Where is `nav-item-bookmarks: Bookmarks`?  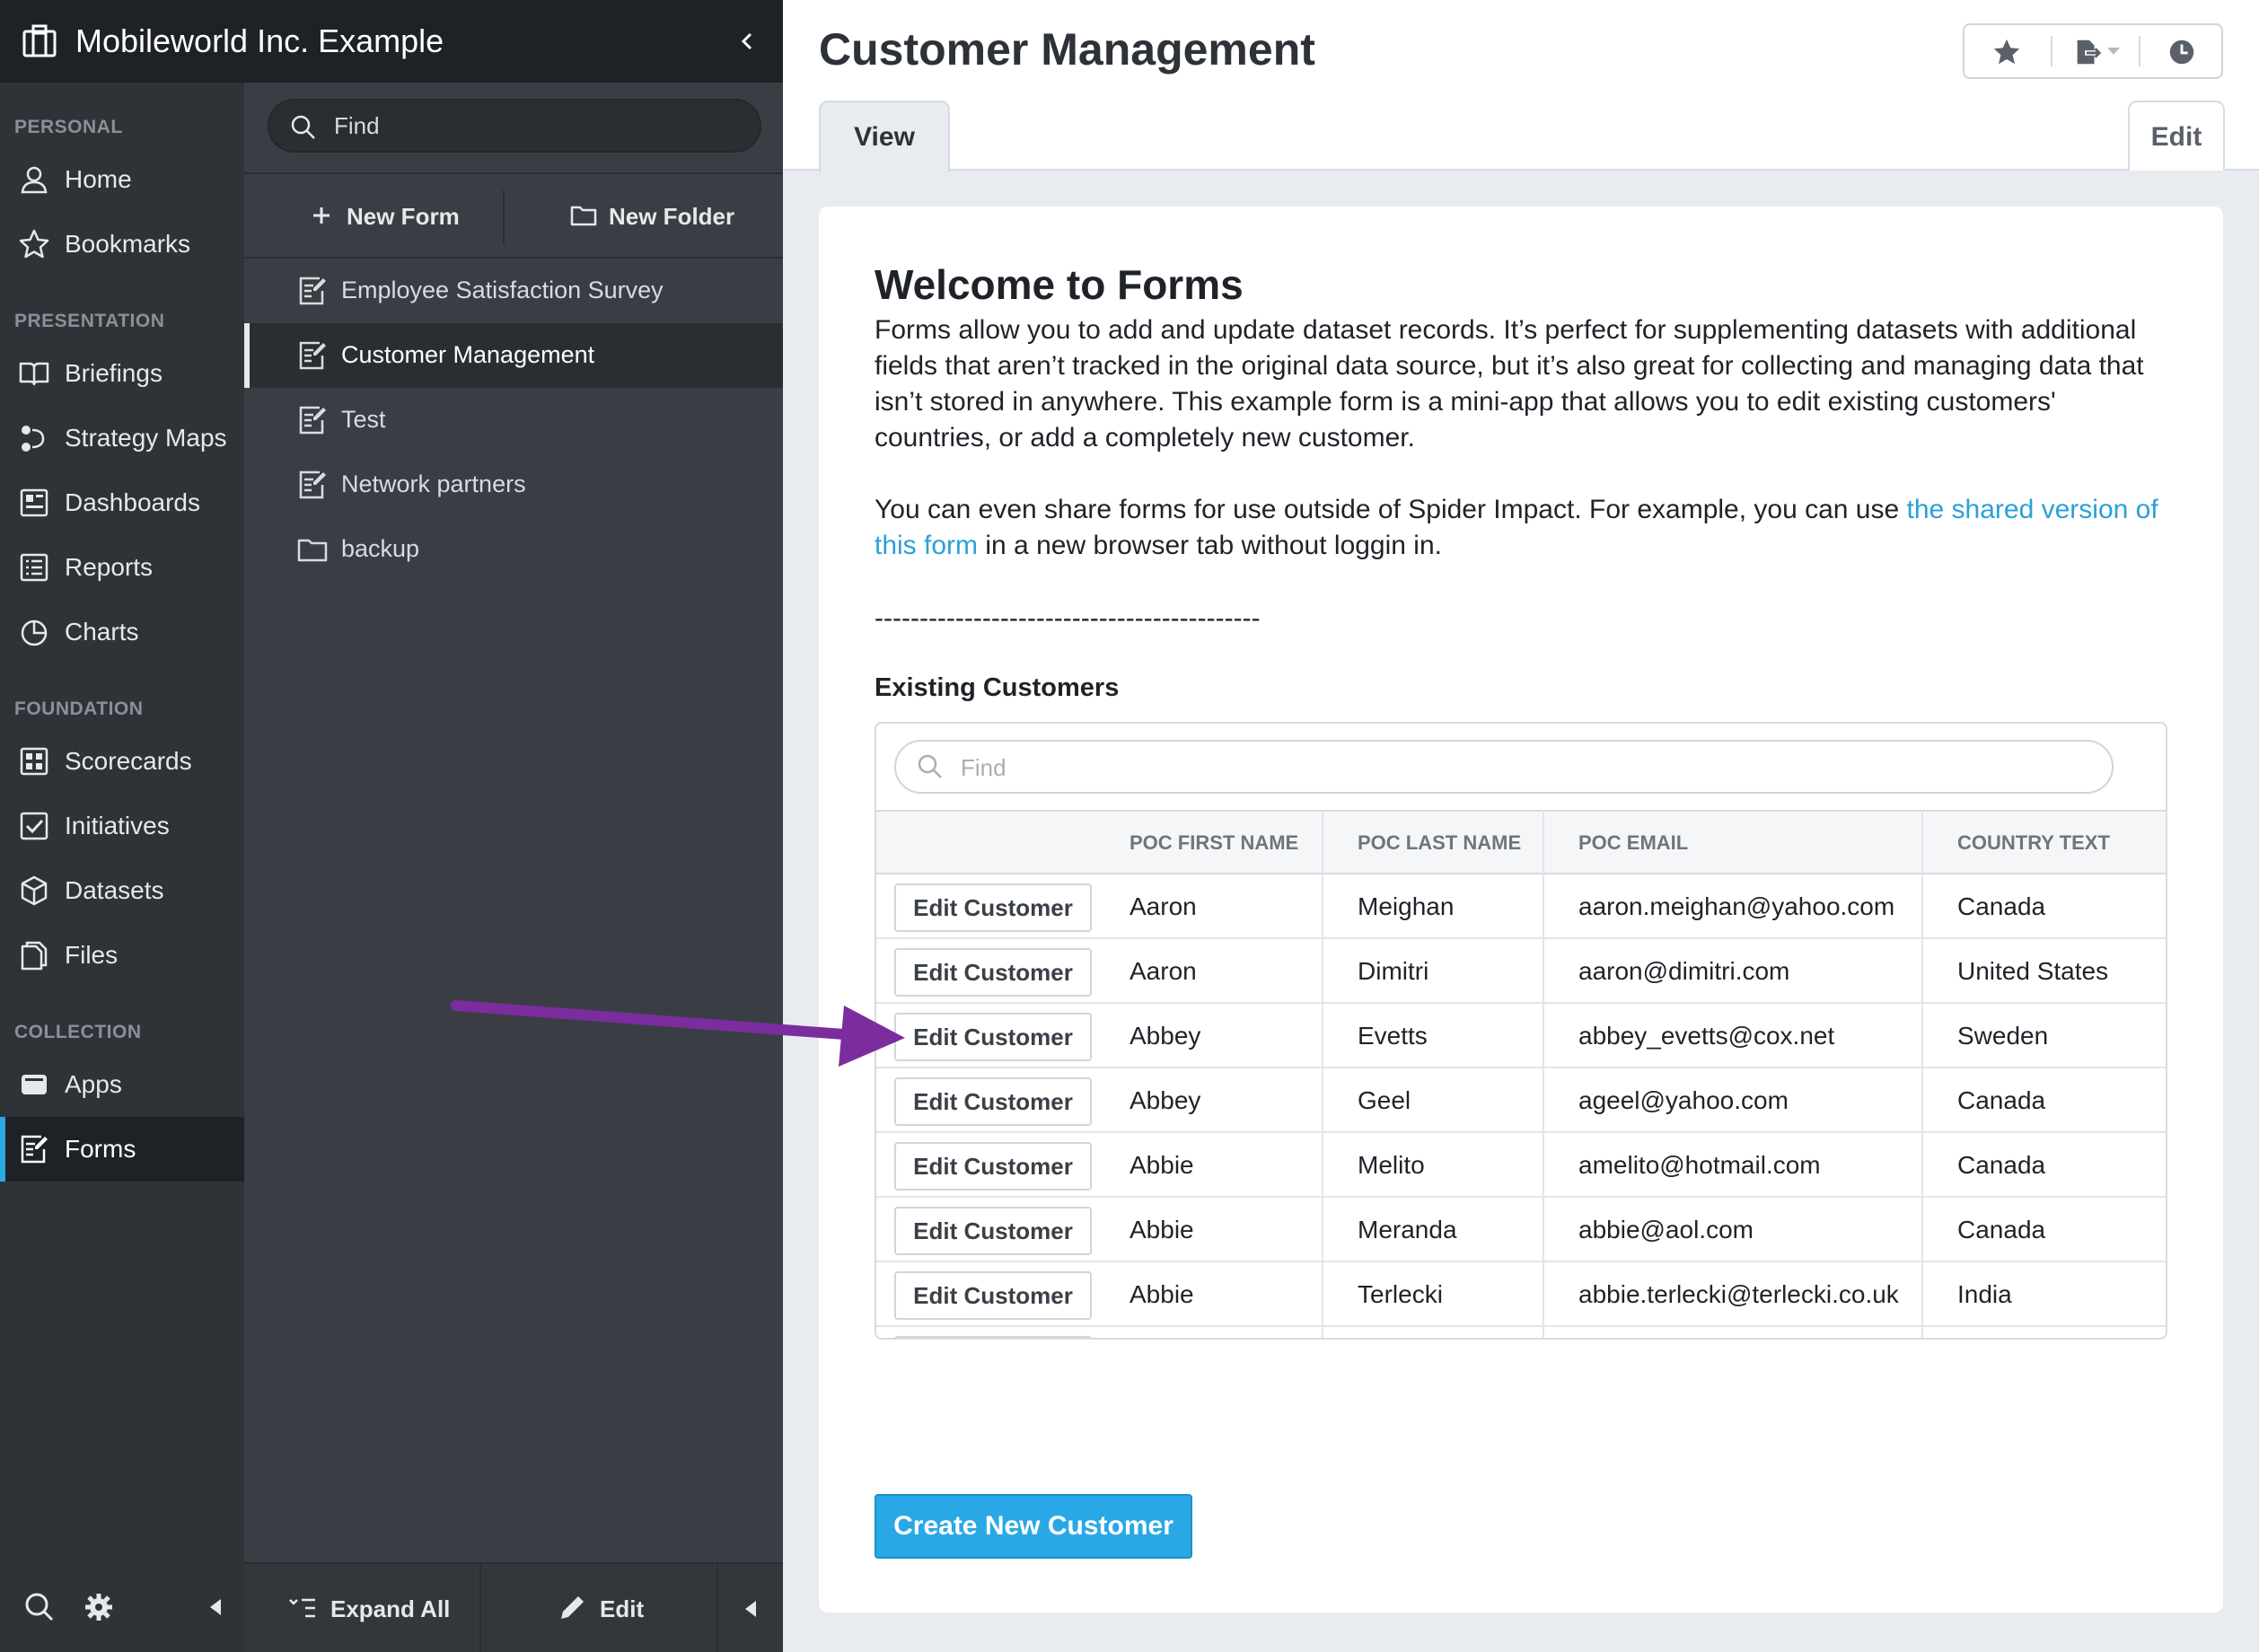
nav-item-bookmarks: Bookmarks is located at coordinates (122, 245).